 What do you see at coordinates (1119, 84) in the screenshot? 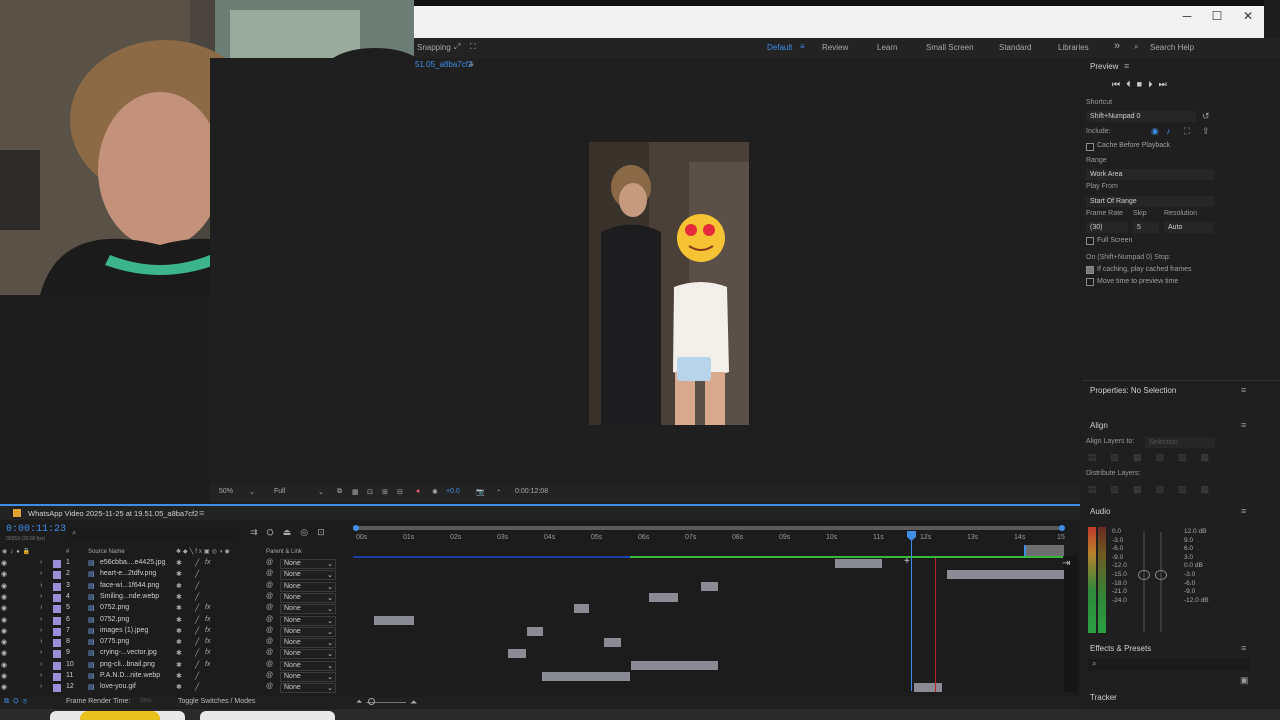
I see `first-frame-icon: ⏮` at bounding box center [1119, 84].